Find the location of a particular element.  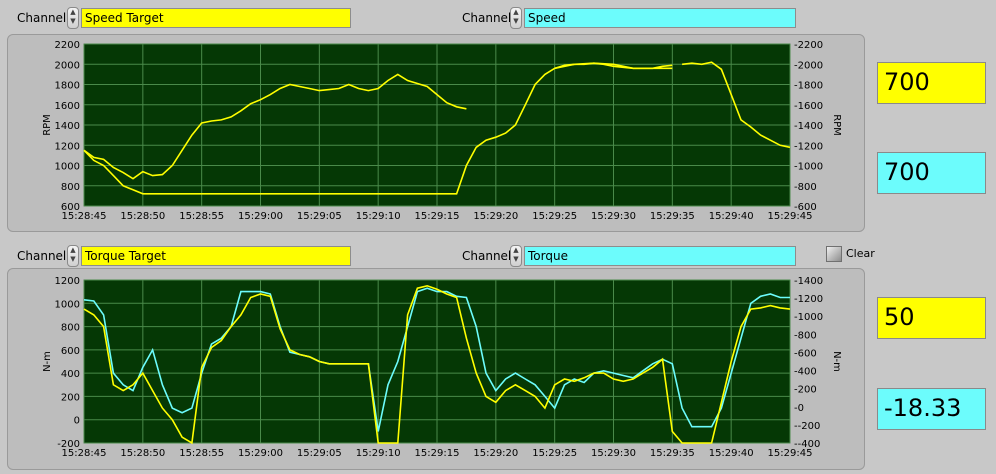

y2-tick-label: -600 is located at coordinates (805, 353).